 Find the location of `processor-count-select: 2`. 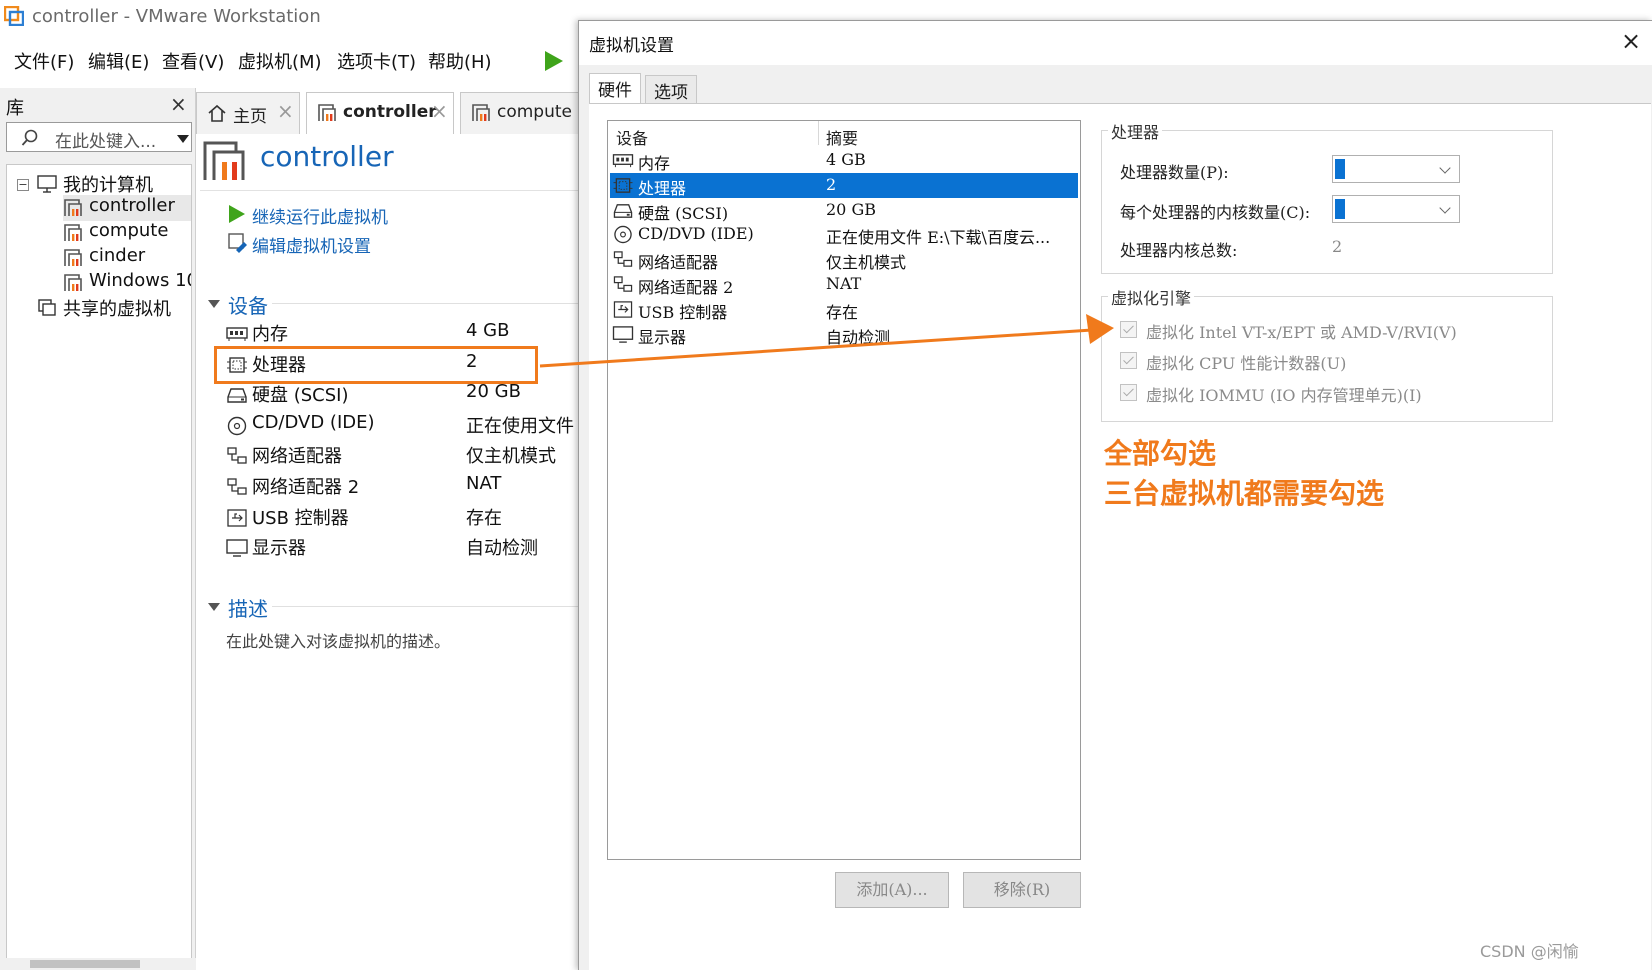

processor-count-select: 2 is located at coordinates (1396, 169).